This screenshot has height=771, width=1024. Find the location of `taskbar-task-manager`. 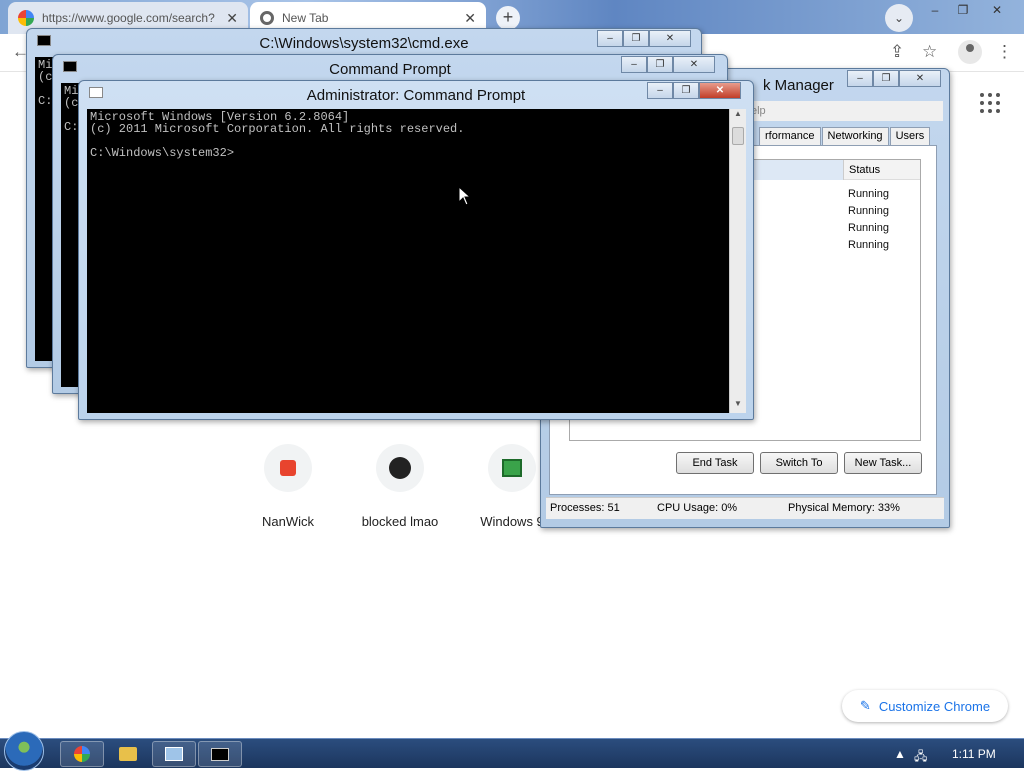

taskbar-task-manager is located at coordinates (174, 754).